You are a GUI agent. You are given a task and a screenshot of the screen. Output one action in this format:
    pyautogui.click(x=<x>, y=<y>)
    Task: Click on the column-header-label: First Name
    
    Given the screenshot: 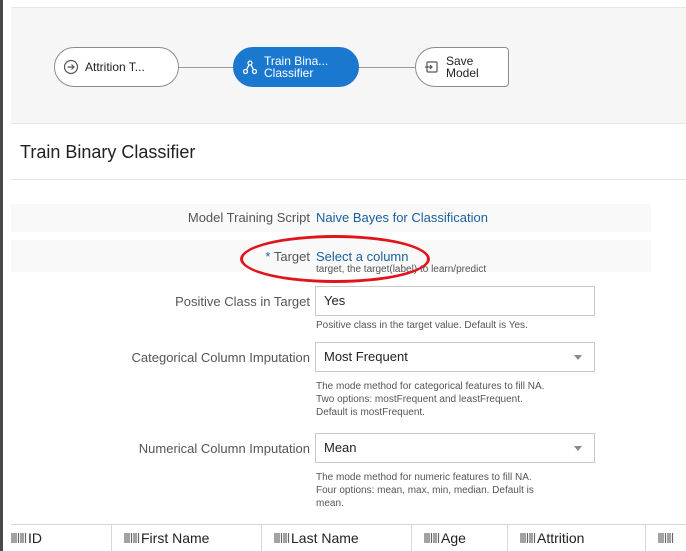 What is the action you would take?
    pyautogui.click(x=175, y=538)
    